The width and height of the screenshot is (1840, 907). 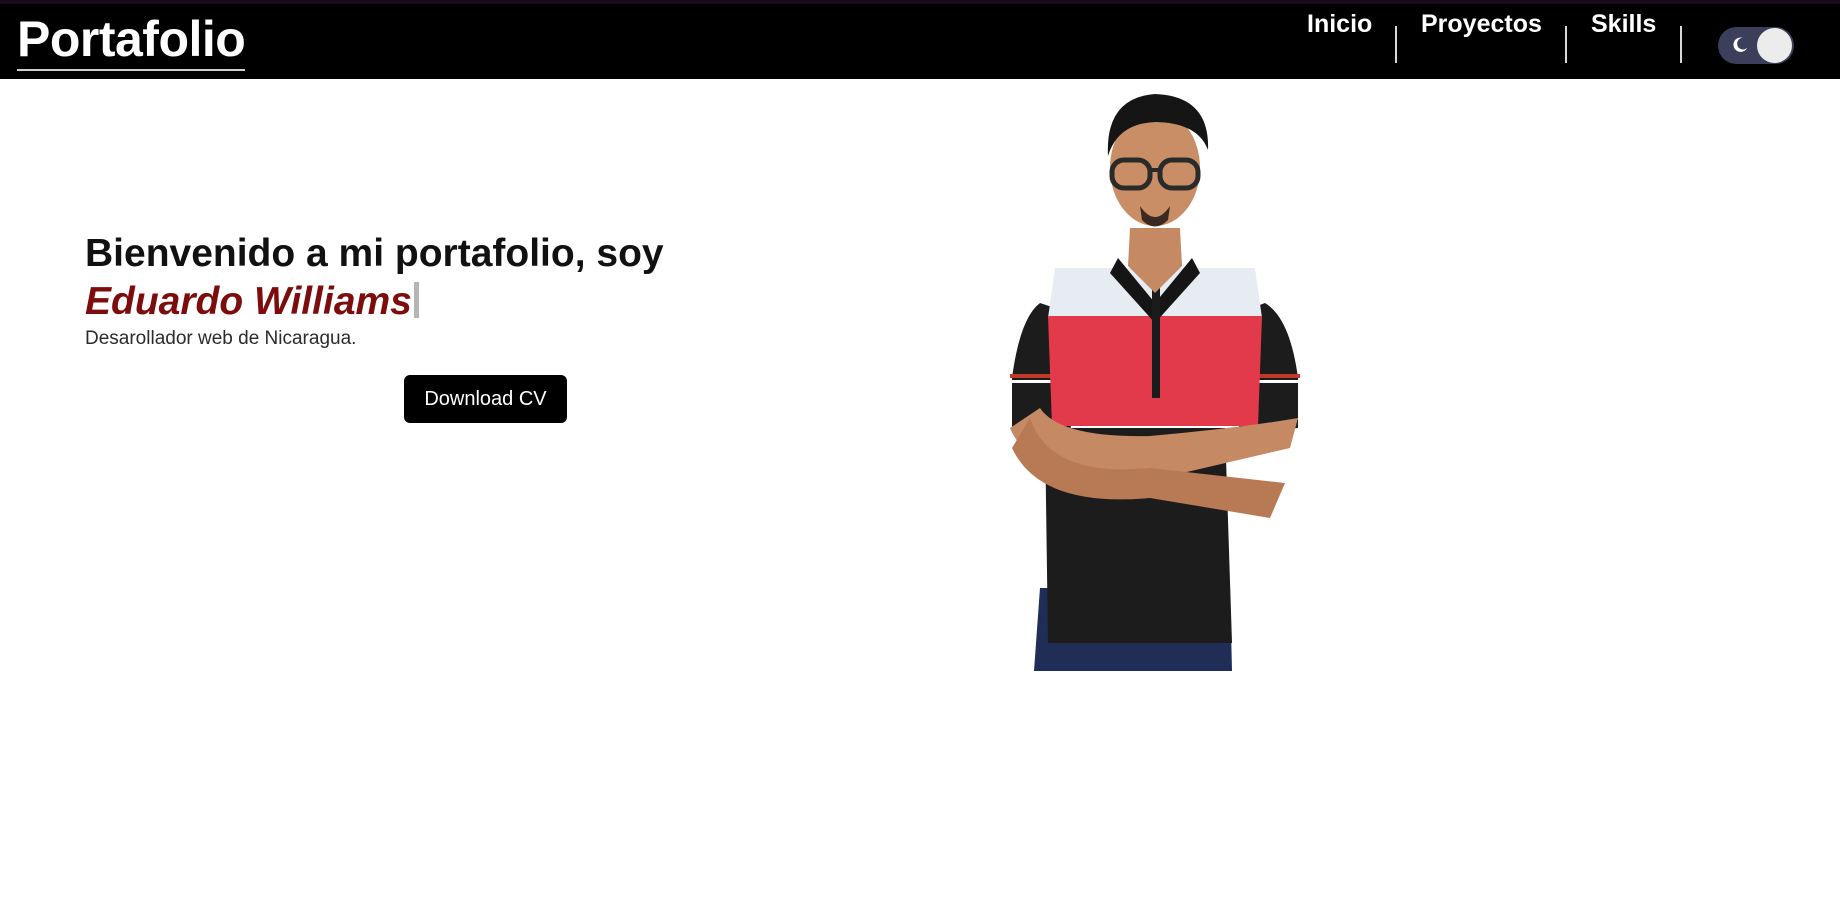 What do you see at coordinates (1481, 24) in the screenshot?
I see `nav-link-proyectos: Proyectos` at bounding box center [1481, 24].